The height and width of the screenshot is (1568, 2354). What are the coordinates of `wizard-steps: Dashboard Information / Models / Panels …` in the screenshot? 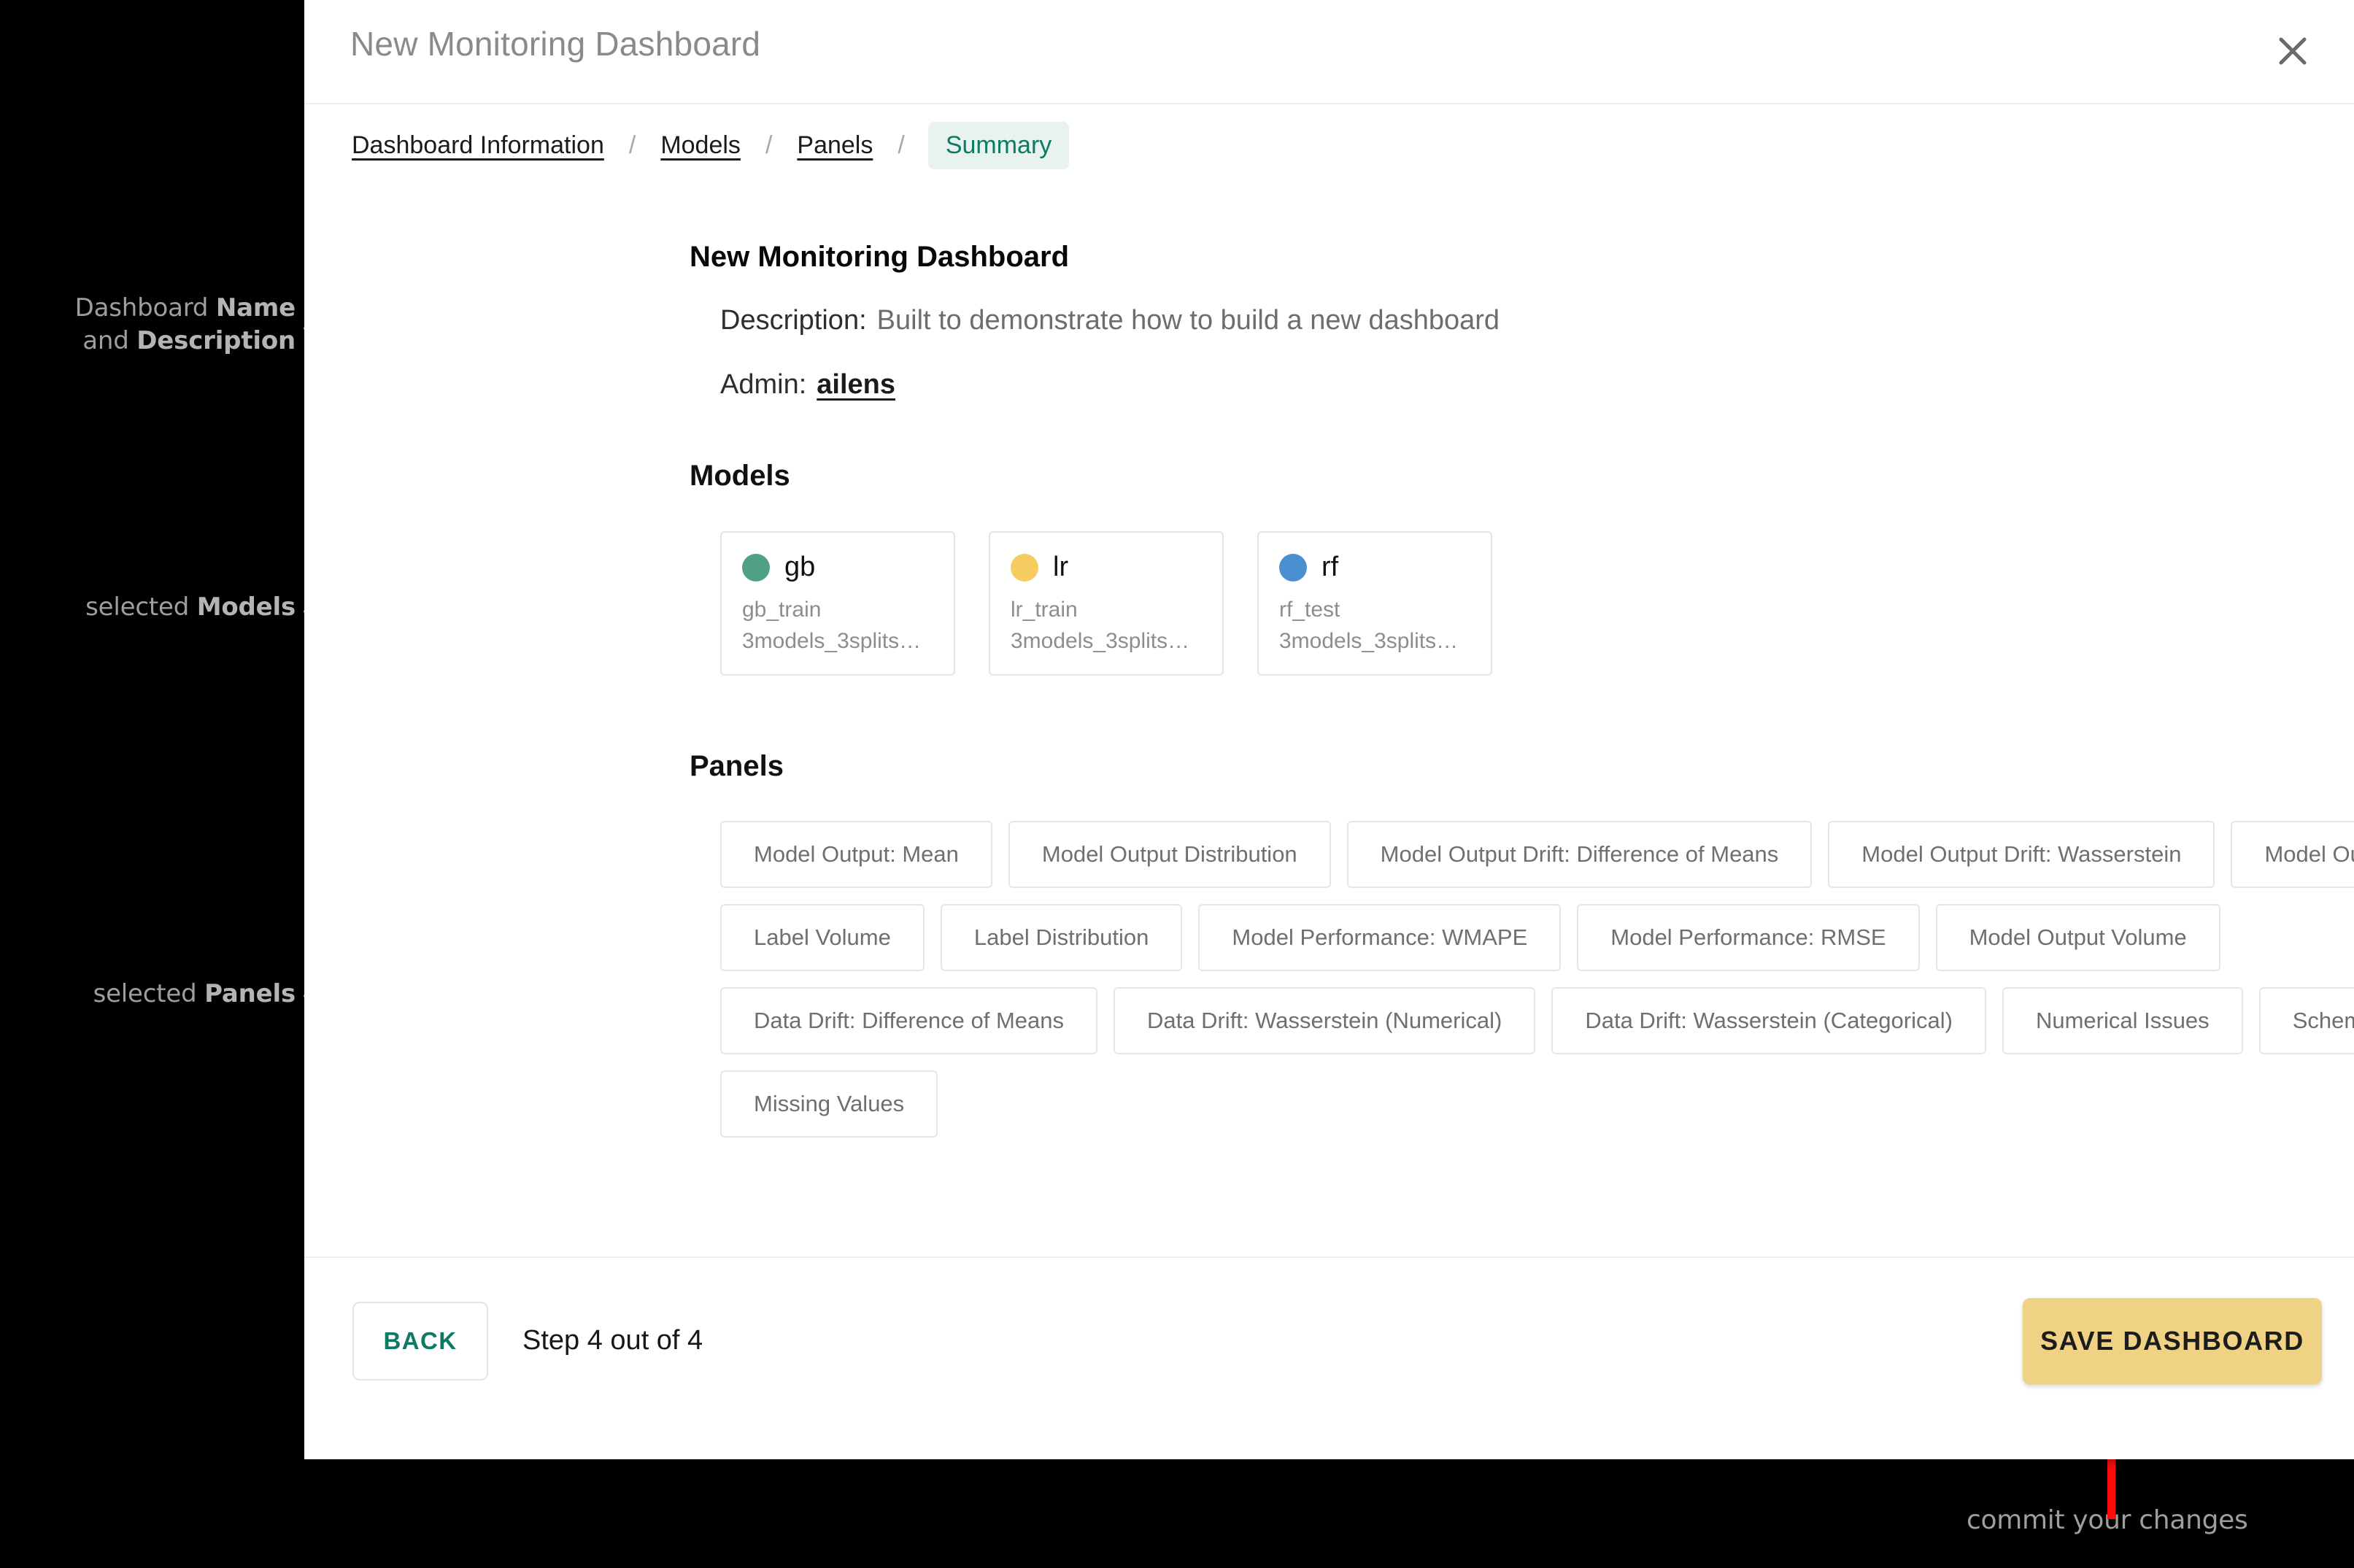 It's located at (710, 145).